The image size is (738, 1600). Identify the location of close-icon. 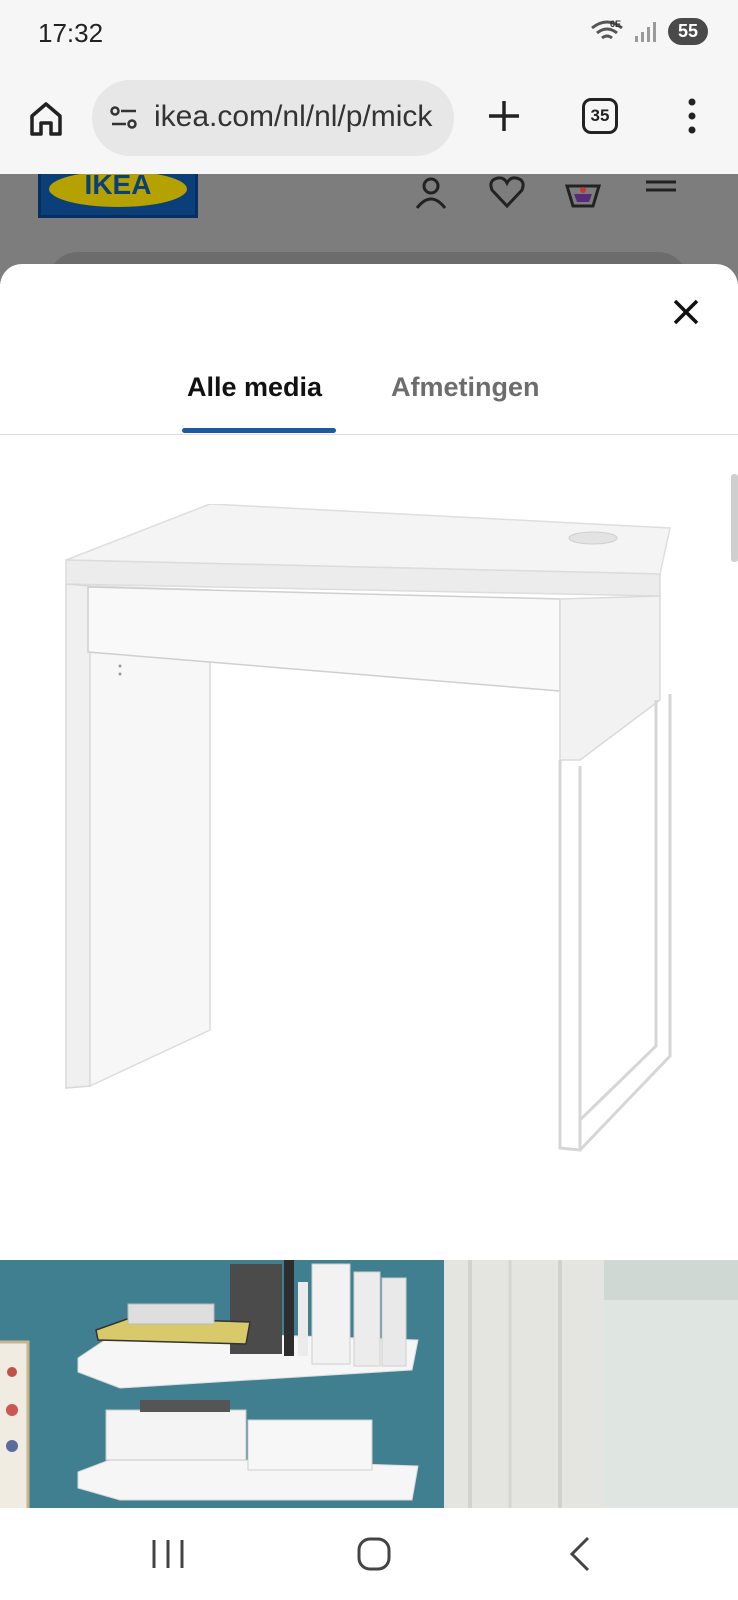
(686, 312).